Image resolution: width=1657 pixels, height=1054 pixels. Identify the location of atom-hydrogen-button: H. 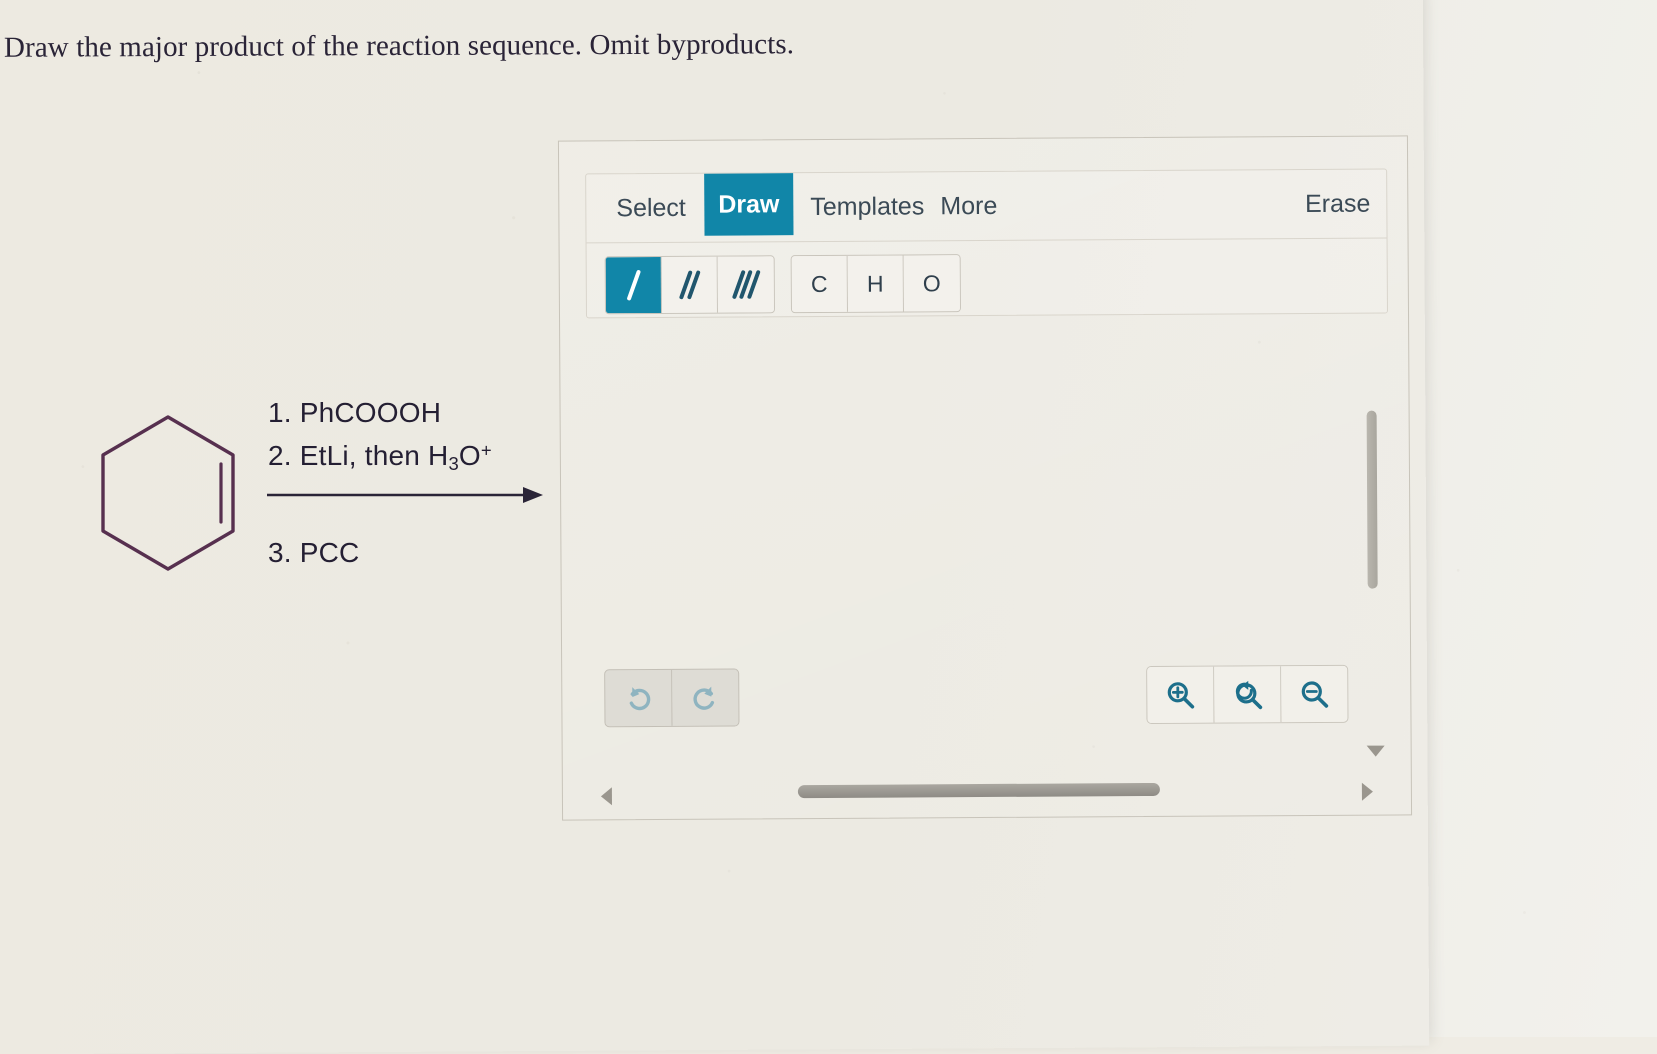
(876, 283).